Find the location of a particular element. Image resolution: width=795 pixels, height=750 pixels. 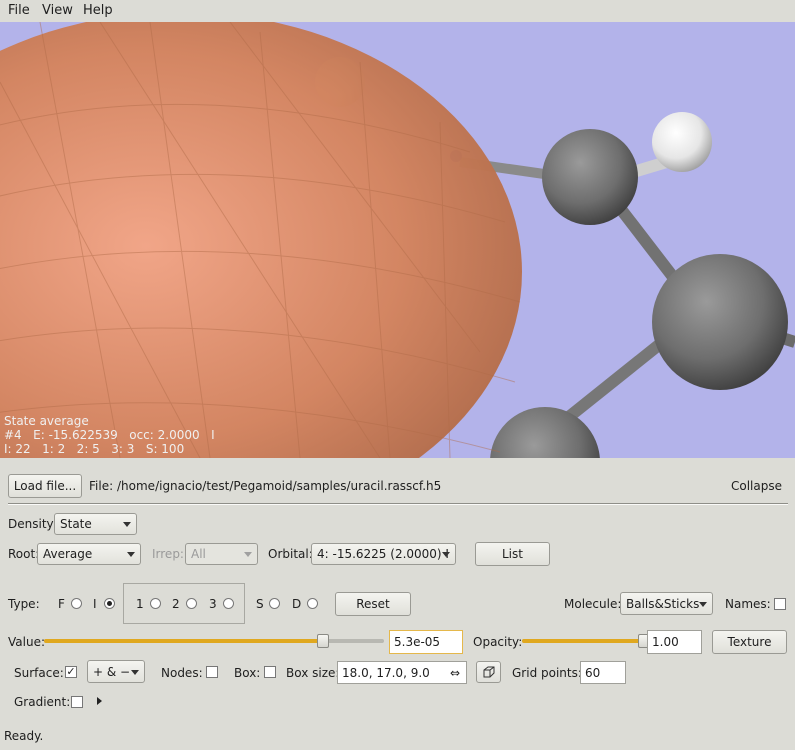

menu-view: View is located at coordinates (57, 10).